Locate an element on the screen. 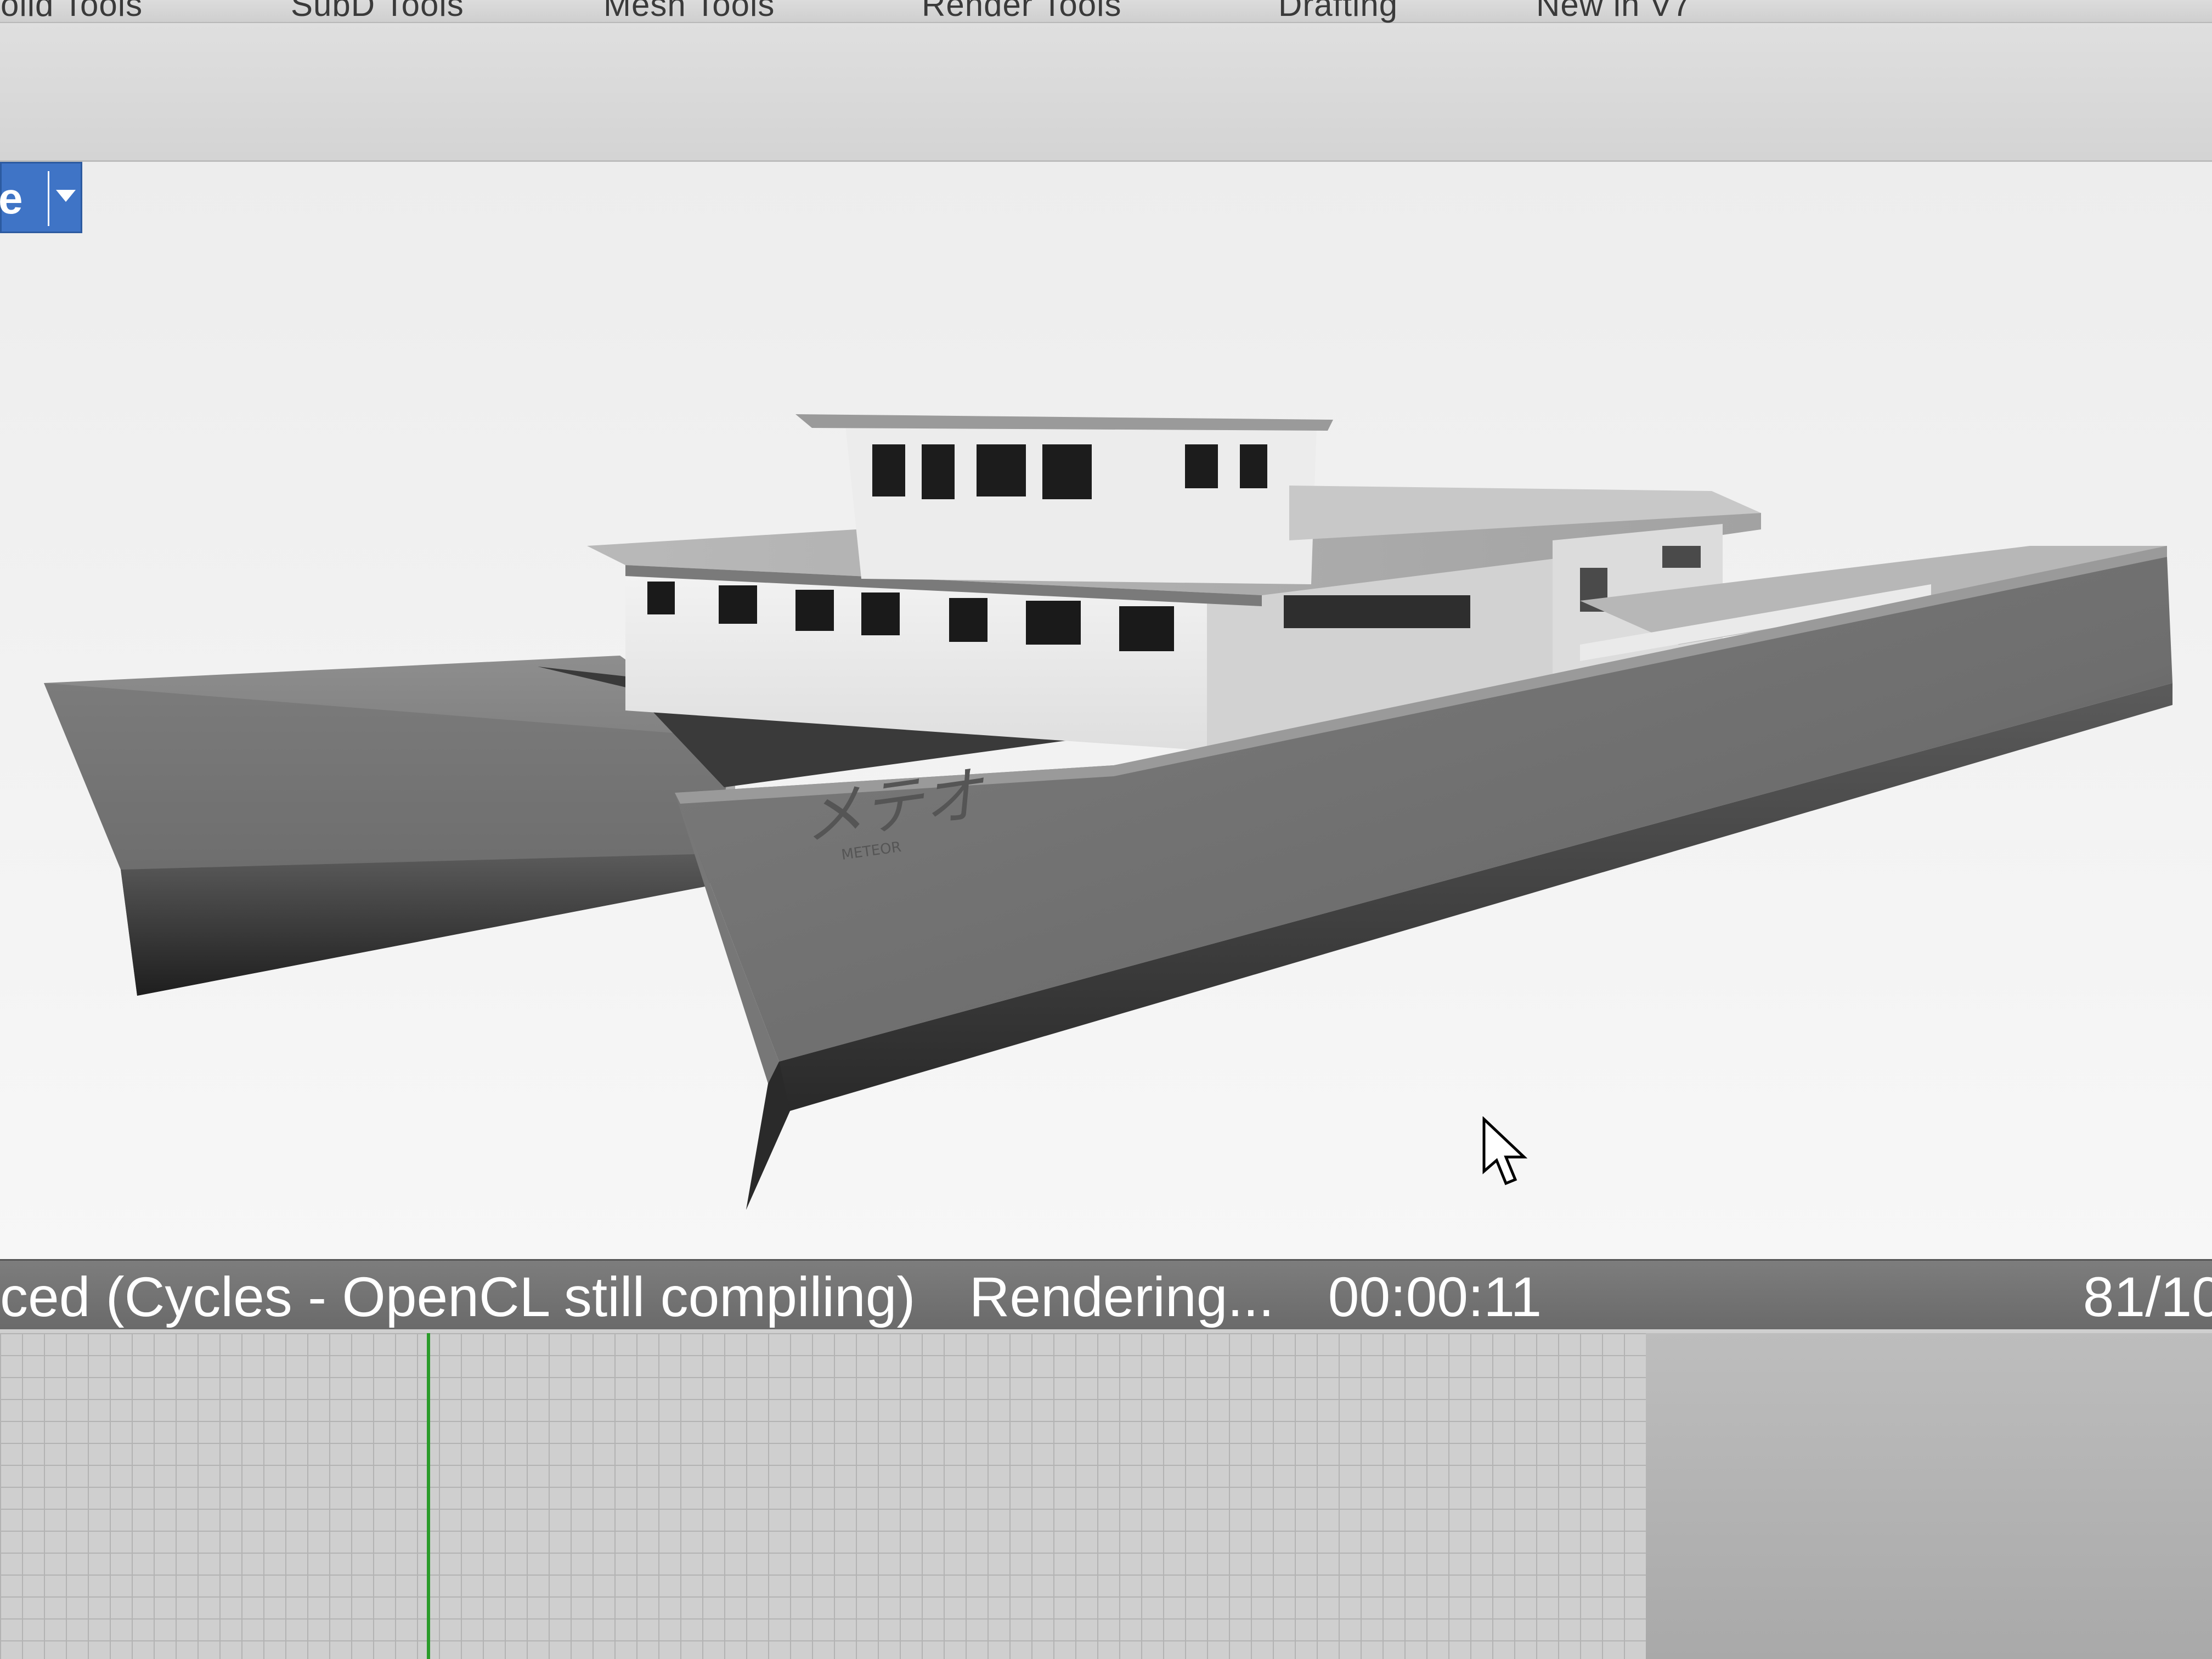  tab-new-in-v7: New in V7 is located at coordinates (1613, 12).